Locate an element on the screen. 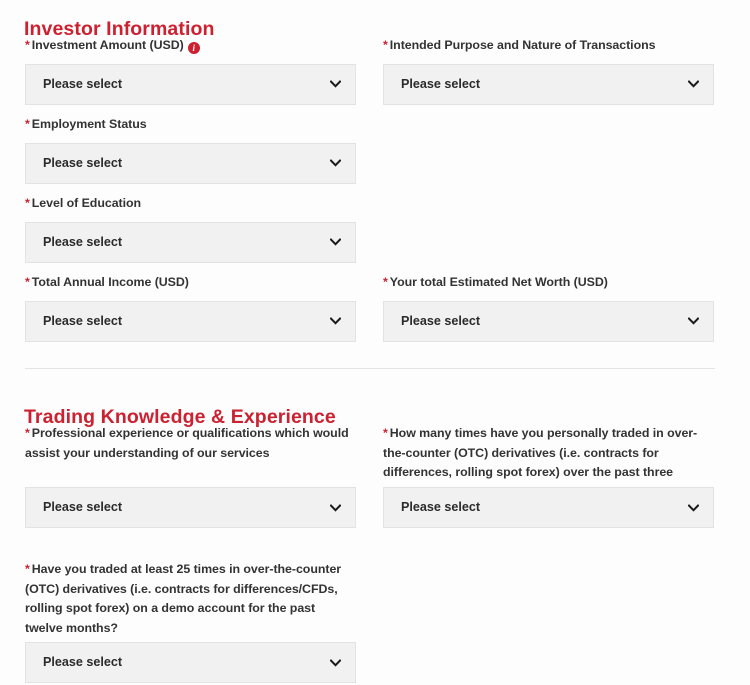  select-estimated-net-worth: Please select is located at coordinates (548, 321).